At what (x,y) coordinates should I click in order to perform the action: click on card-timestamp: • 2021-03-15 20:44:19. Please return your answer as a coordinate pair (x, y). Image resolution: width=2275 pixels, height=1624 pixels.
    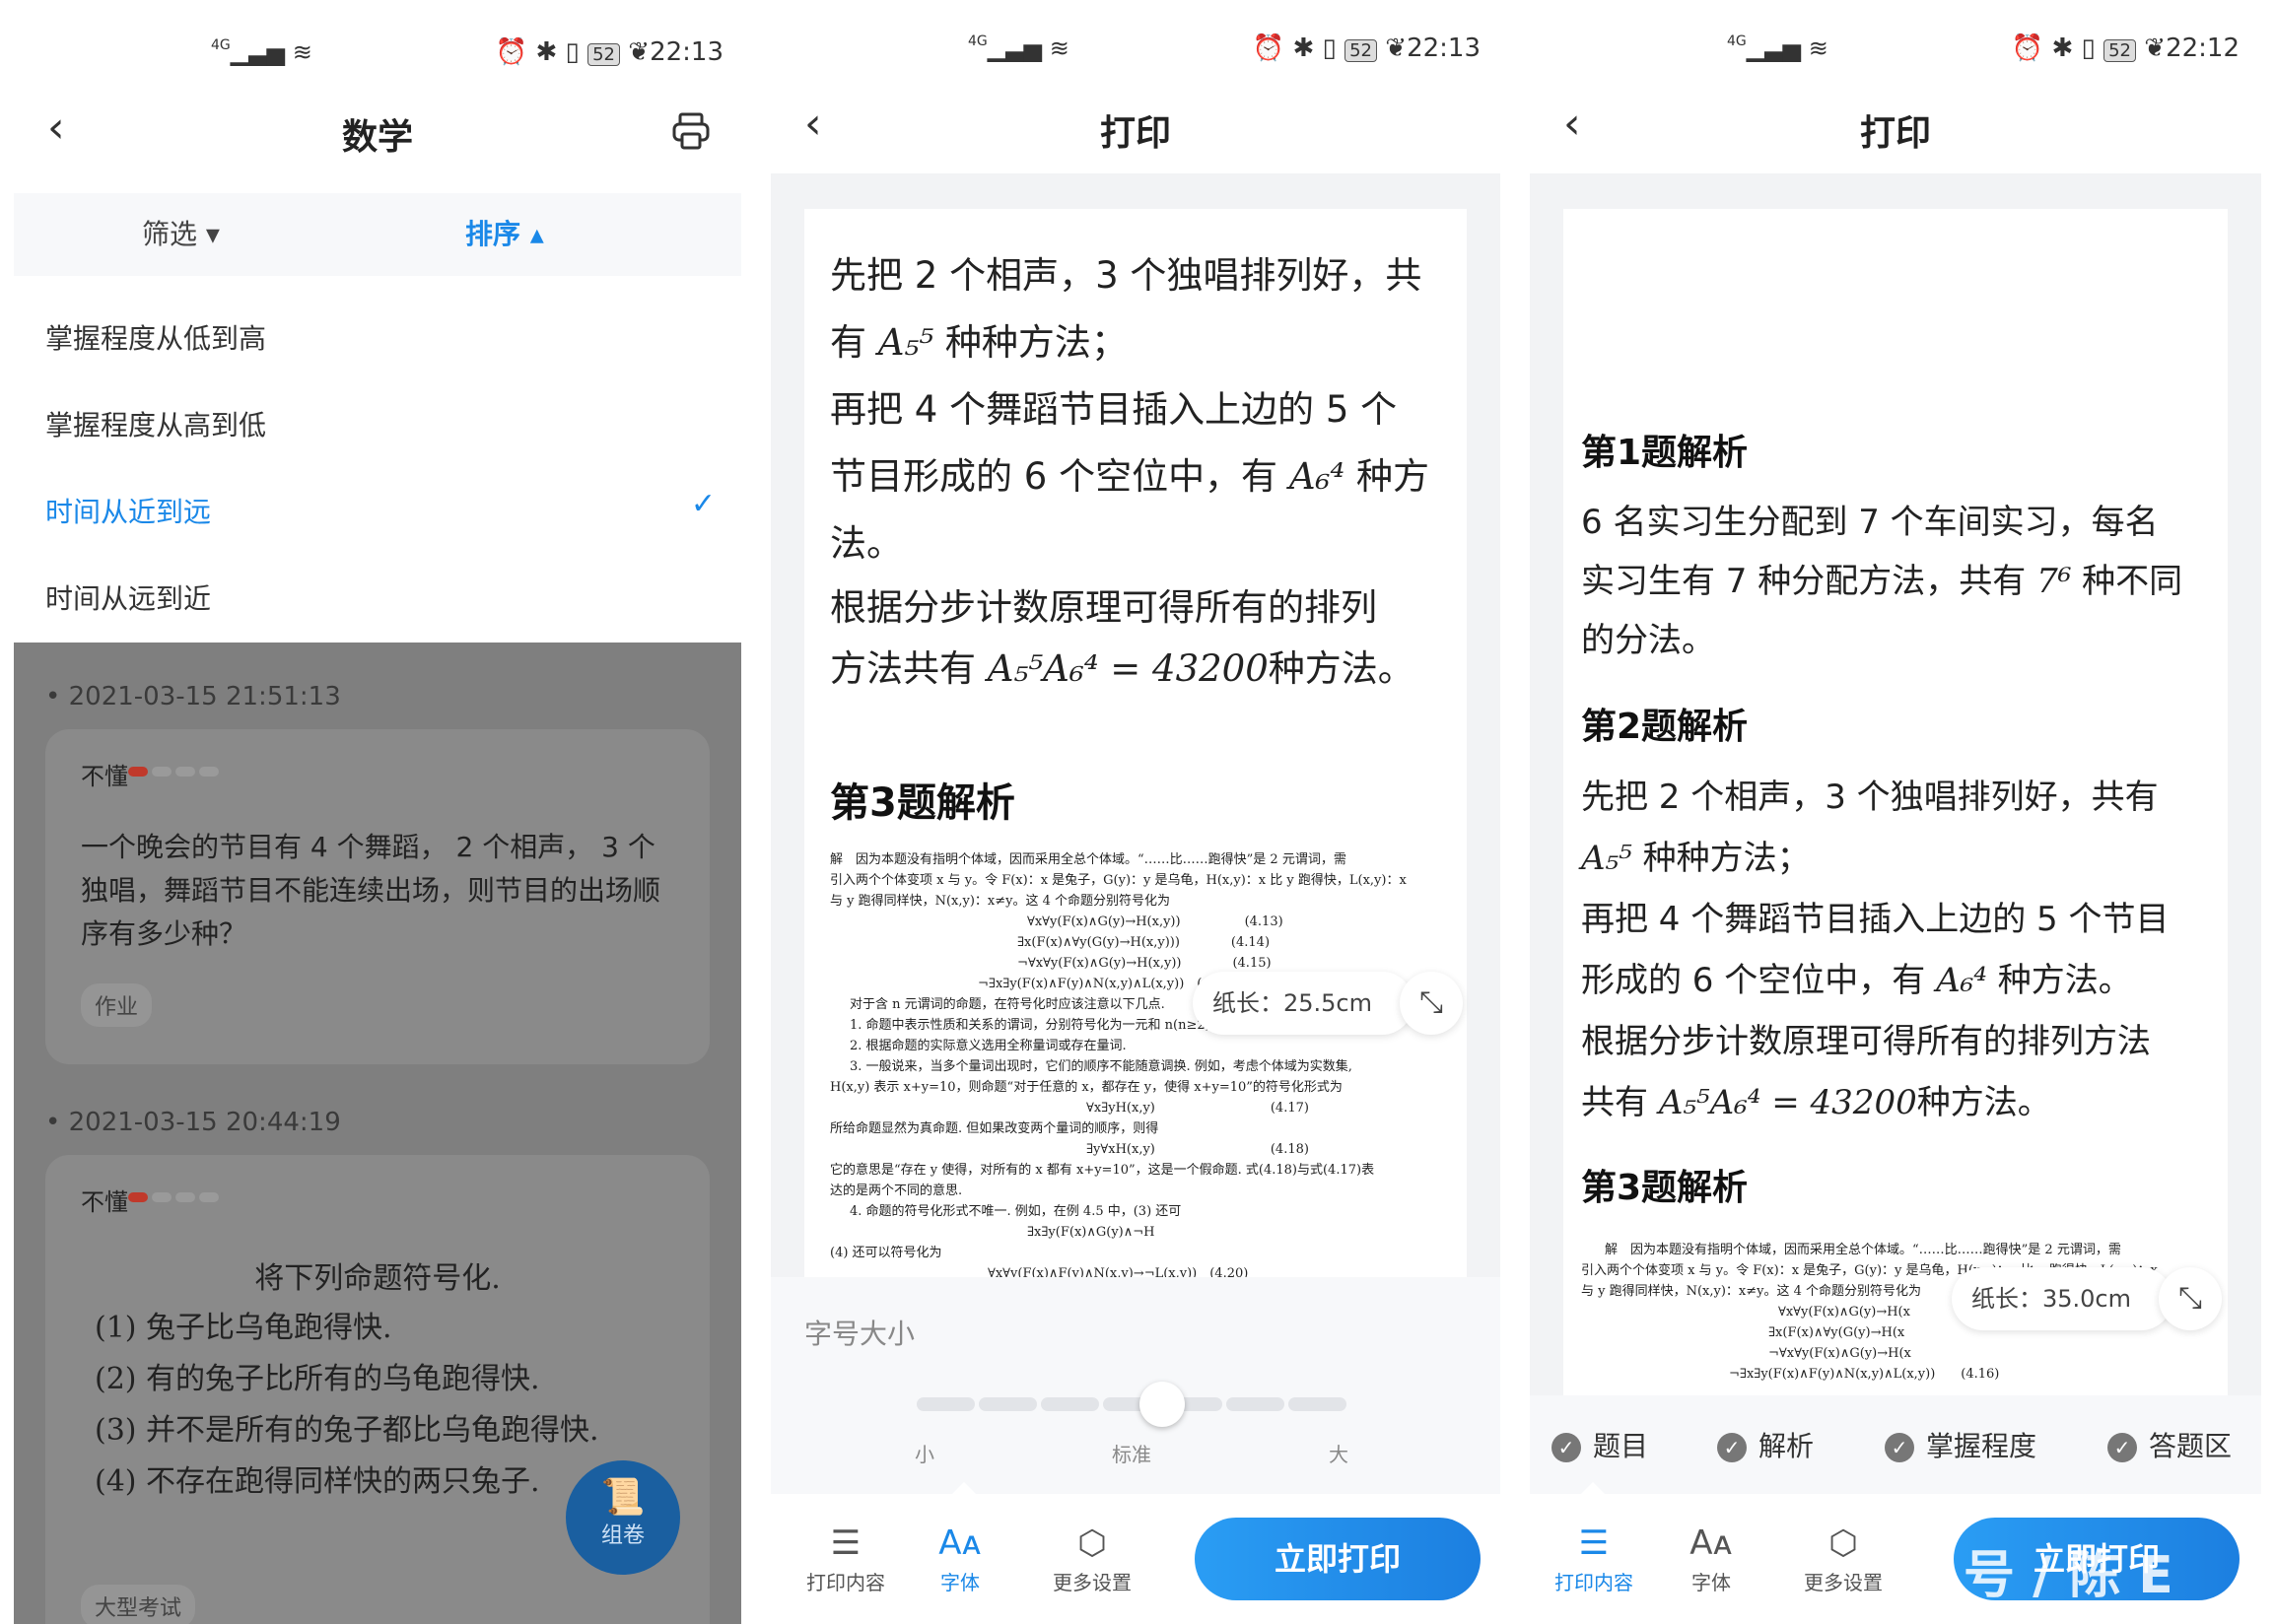
    Looking at the image, I should click on (193, 1123).